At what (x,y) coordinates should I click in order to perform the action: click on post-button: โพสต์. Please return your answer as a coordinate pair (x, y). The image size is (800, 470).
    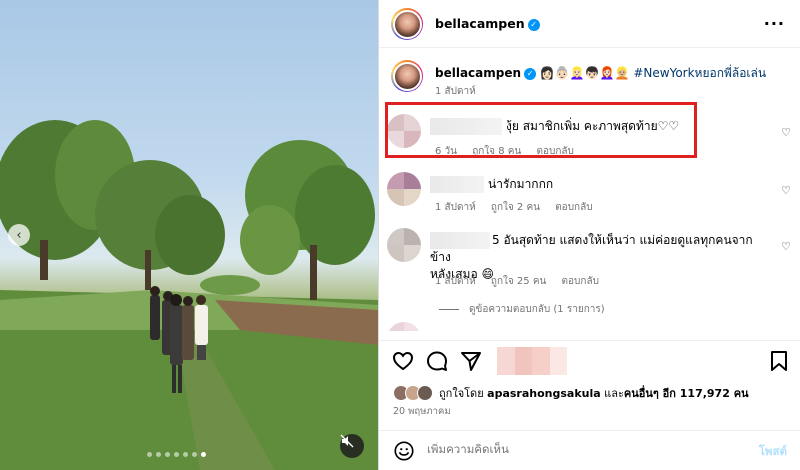
    Looking at the image, I should click on (773, 452).